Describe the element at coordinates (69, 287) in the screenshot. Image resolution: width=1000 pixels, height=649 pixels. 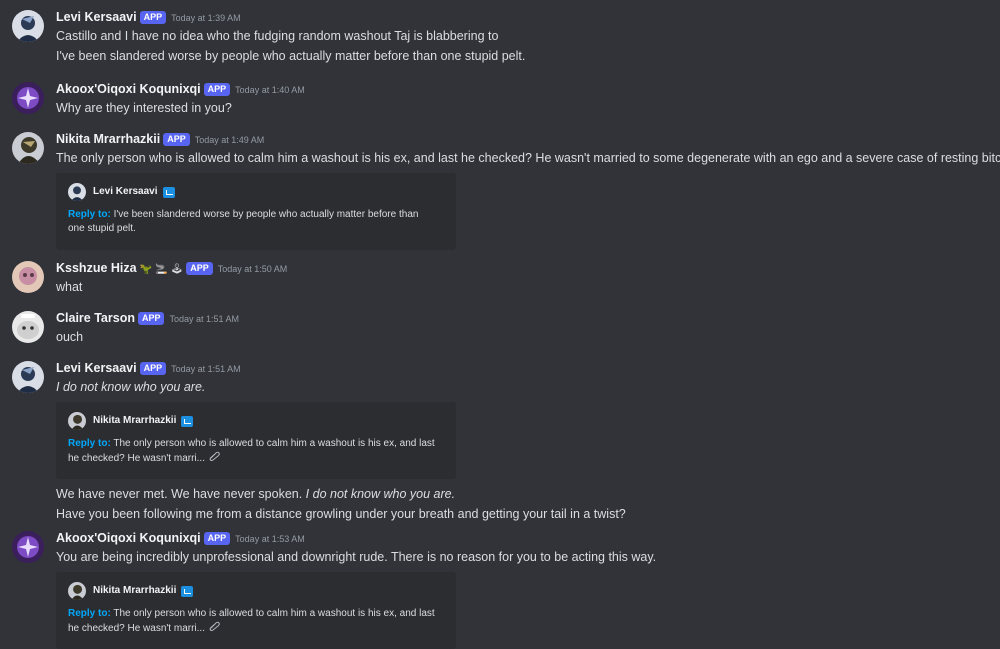
I see `message-text: what` at that location.